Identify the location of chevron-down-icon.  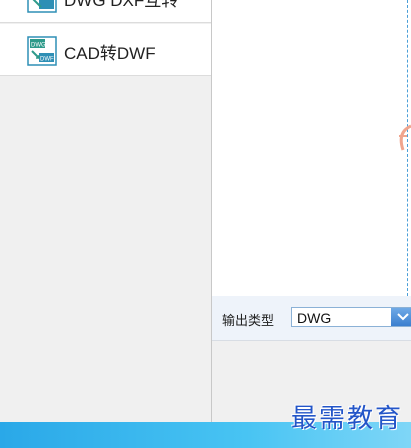
(403, 317).